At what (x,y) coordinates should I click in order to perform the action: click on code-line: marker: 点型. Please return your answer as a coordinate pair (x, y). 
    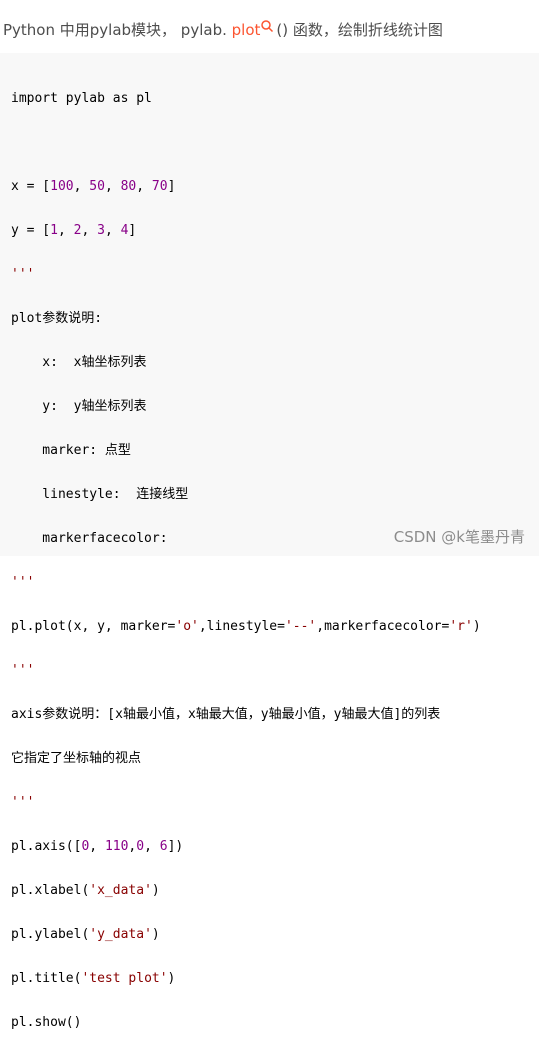
    Looking at the image, I should click on (71, 450).